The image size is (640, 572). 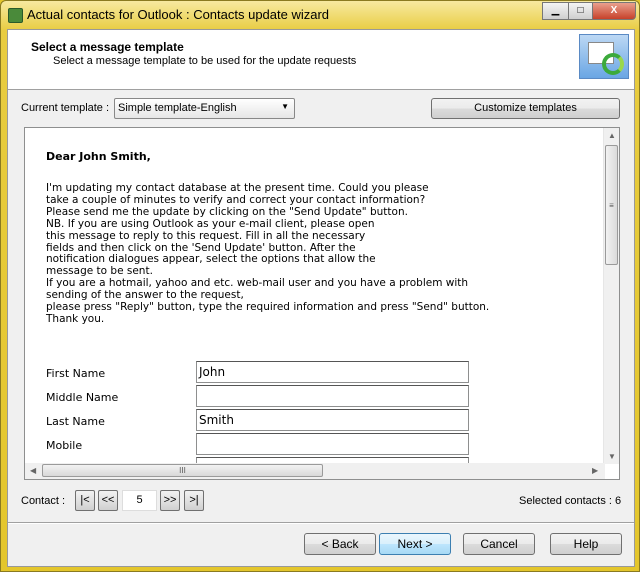 What do you see at coordinates (285, 106) in the screenshot?
I see `chevron-down-icon: ▼` at bounding box center [285, 106].